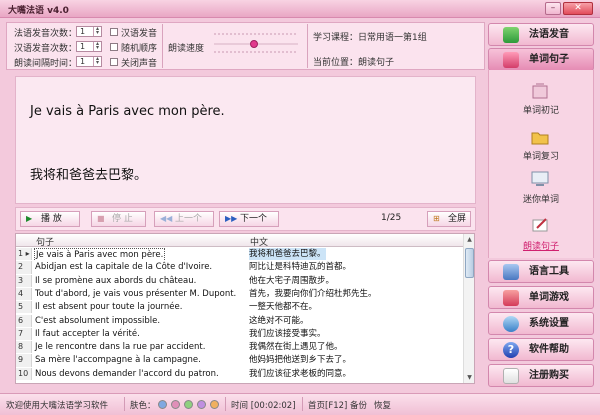 This screenshot has width=600, height=415. I want to click on speed-label: 朗读速度, so click(186, 49).